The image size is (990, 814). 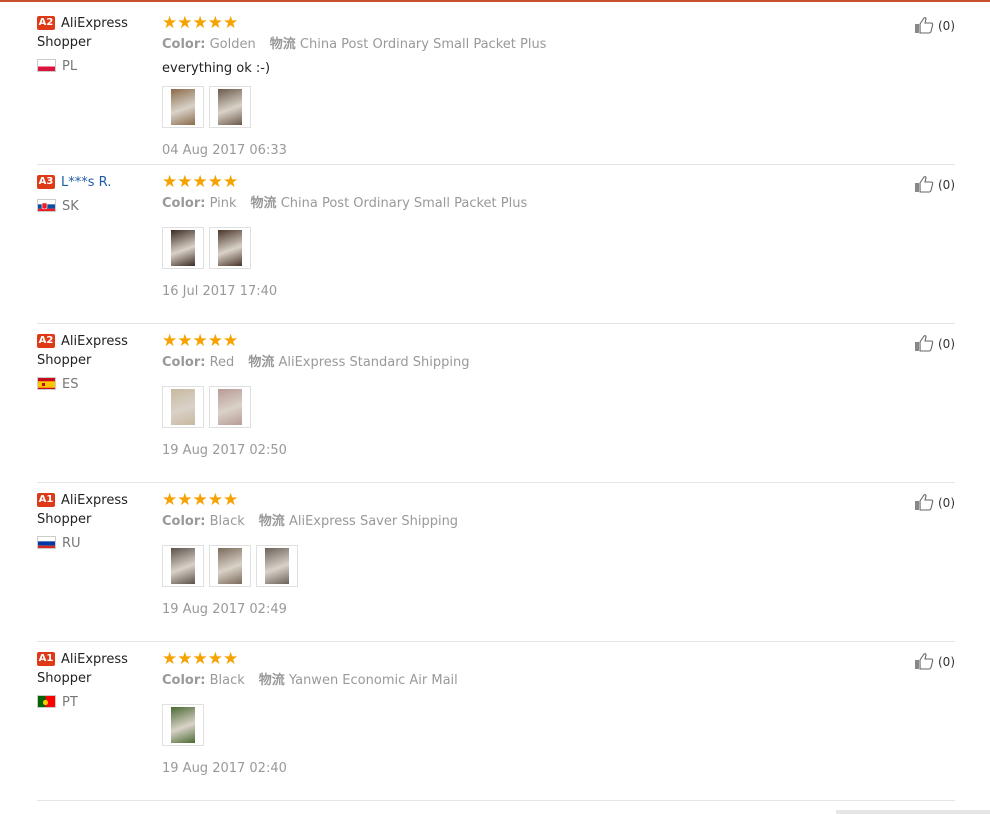 I want to click on review-date: 16 Jul 2017 17:40, so click(x=220, y=291).